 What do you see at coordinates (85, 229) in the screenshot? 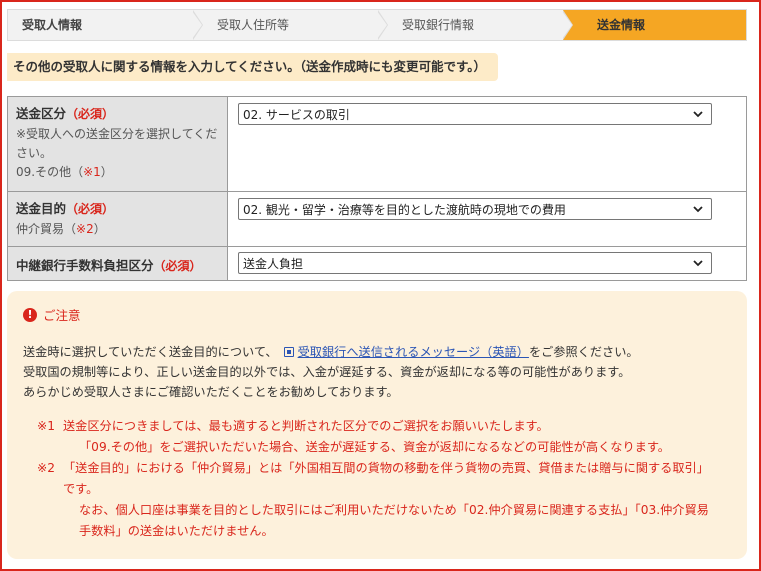
I see `note-mark: ※2` at bounding box center [85, 229].